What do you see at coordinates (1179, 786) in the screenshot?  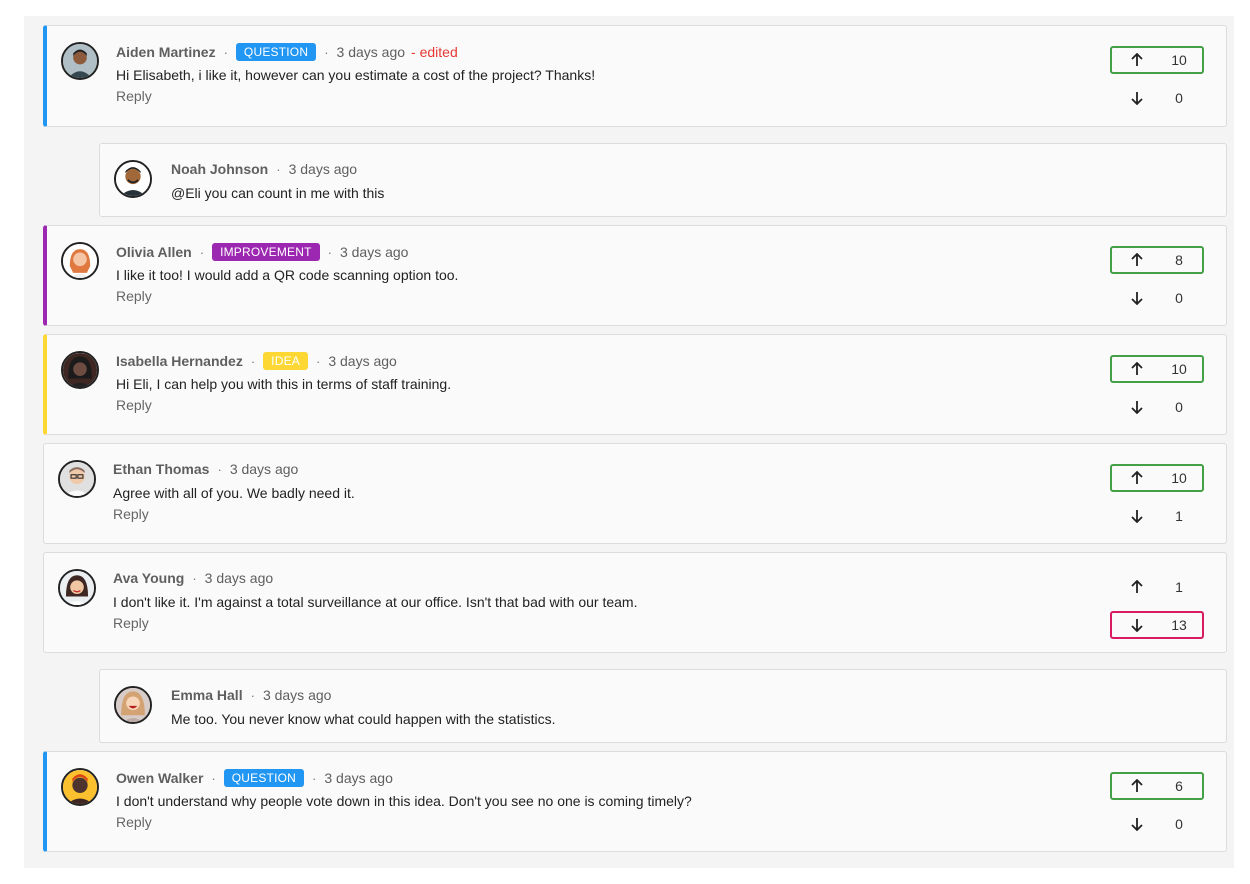 I see `upvote-count: 6` at bounding box center [1179, 786].